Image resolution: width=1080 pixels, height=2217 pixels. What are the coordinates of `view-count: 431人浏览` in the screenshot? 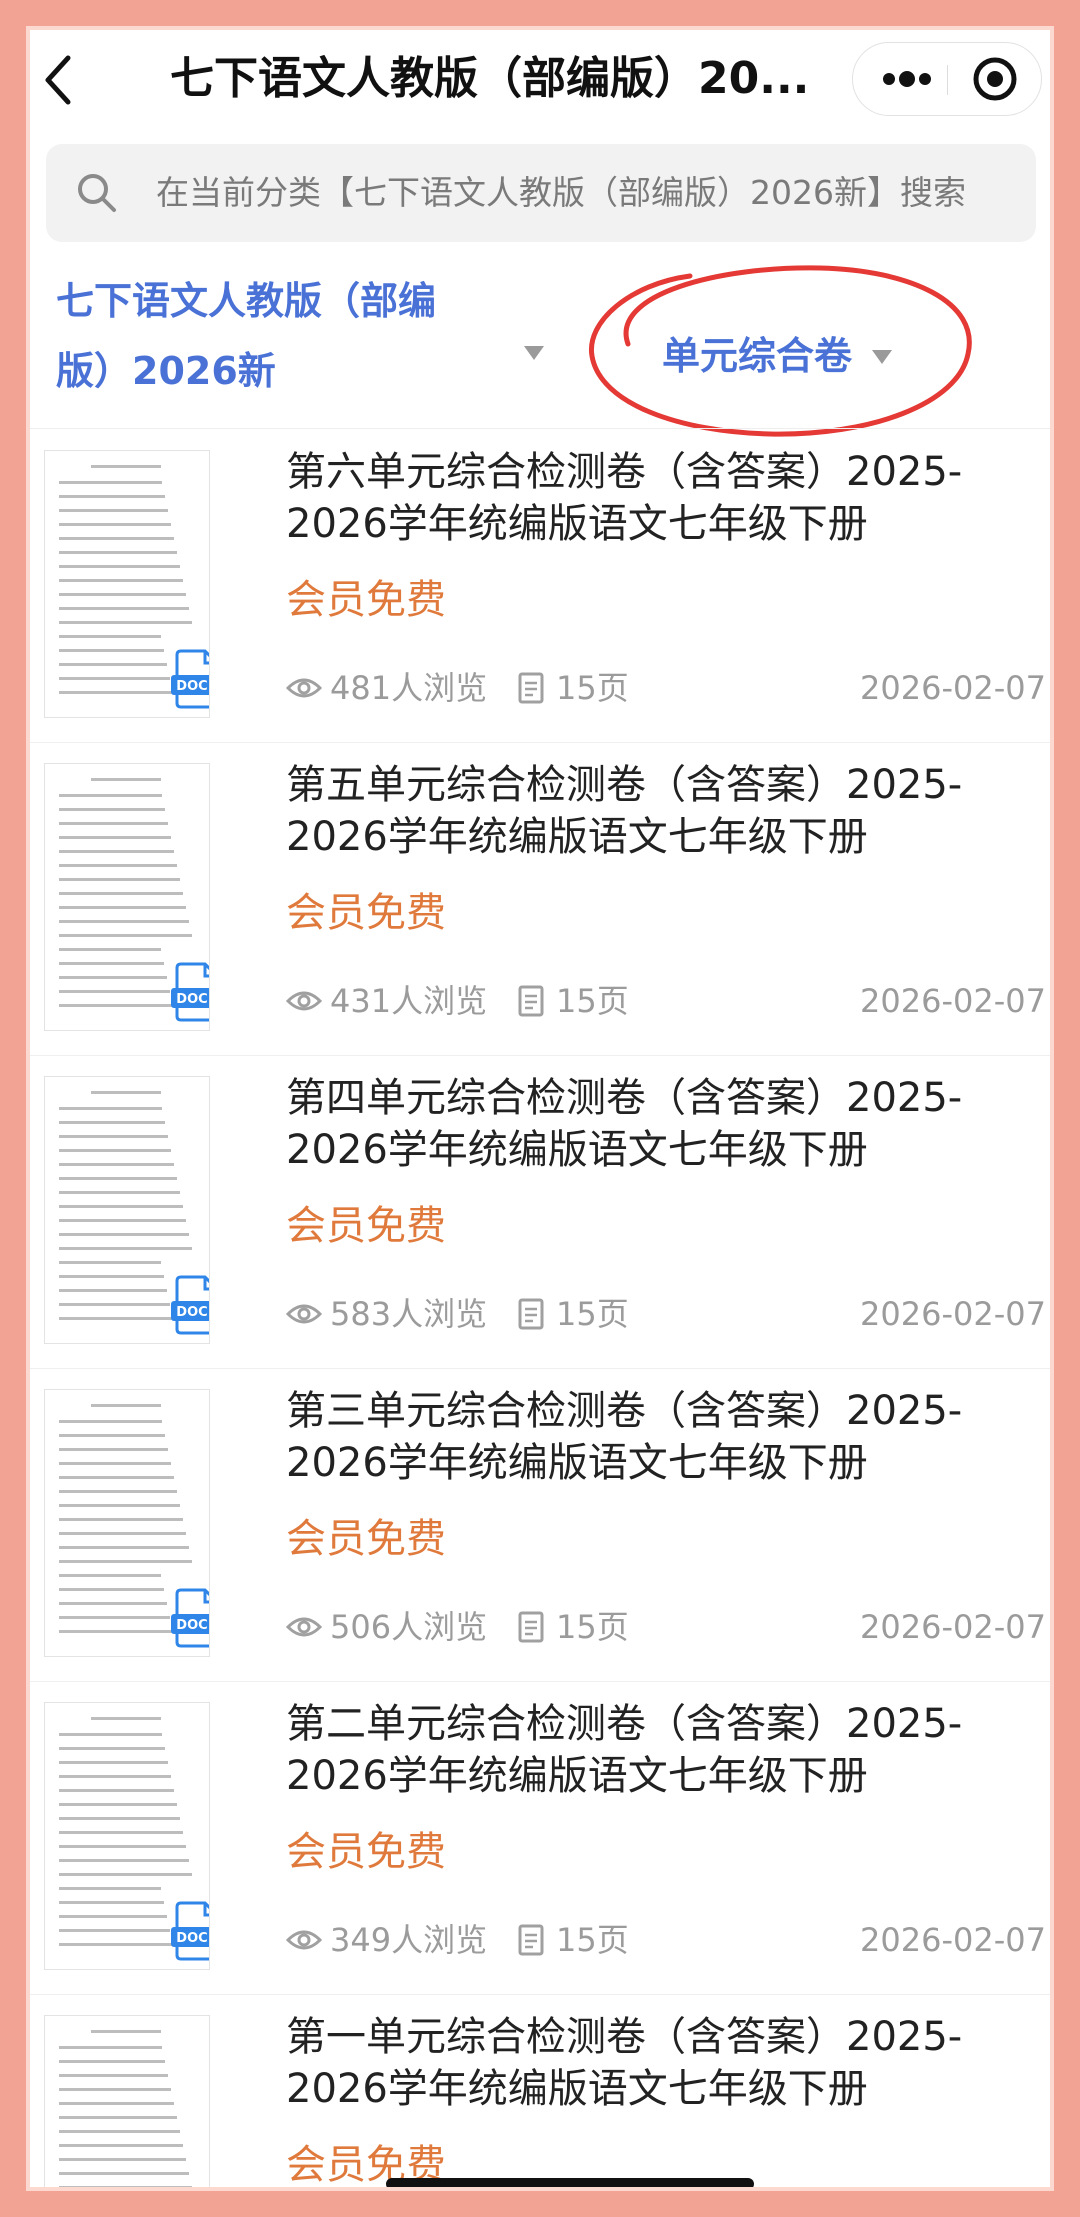 It's located at (409, 1001).